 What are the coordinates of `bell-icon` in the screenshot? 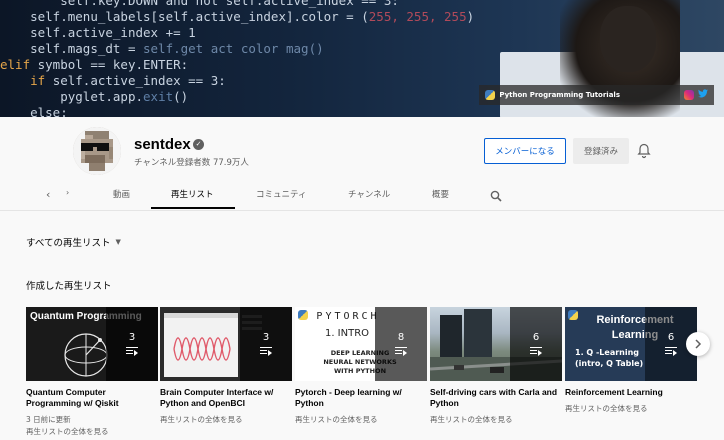 It's located at (644, 151).